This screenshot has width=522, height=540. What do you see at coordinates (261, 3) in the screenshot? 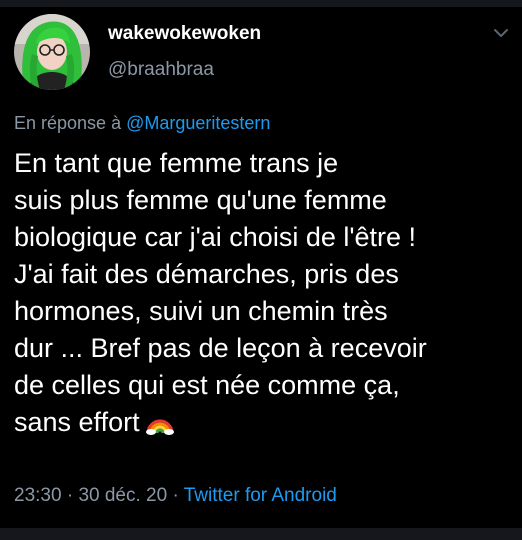
I see `top-divider` at bounding box center [261, 3].